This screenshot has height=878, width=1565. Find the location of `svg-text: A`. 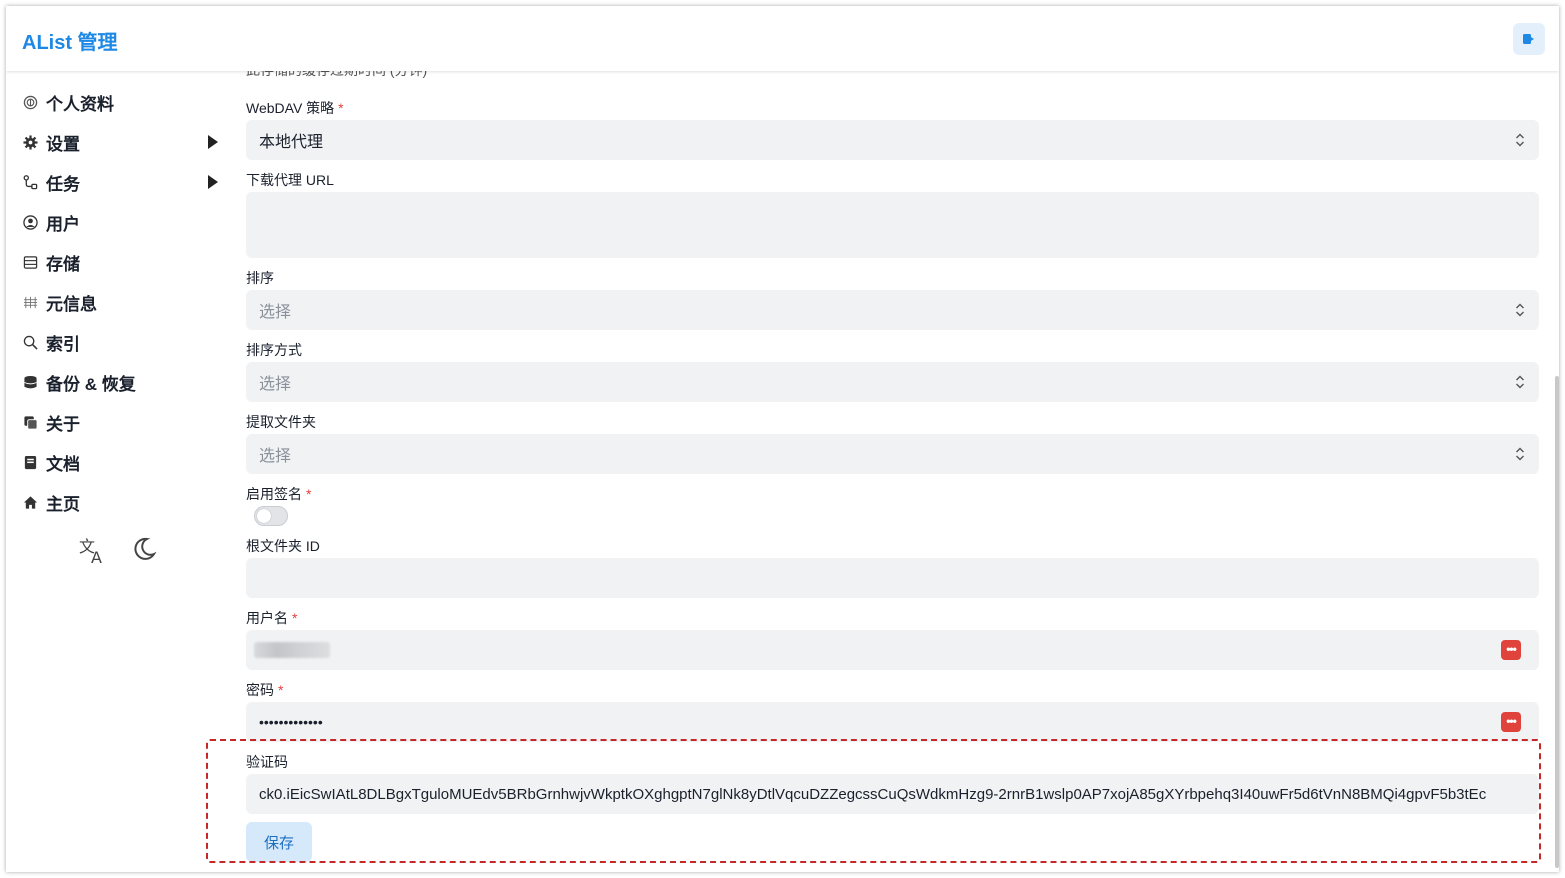

svg-text: A is located at coordinates (96, 556).